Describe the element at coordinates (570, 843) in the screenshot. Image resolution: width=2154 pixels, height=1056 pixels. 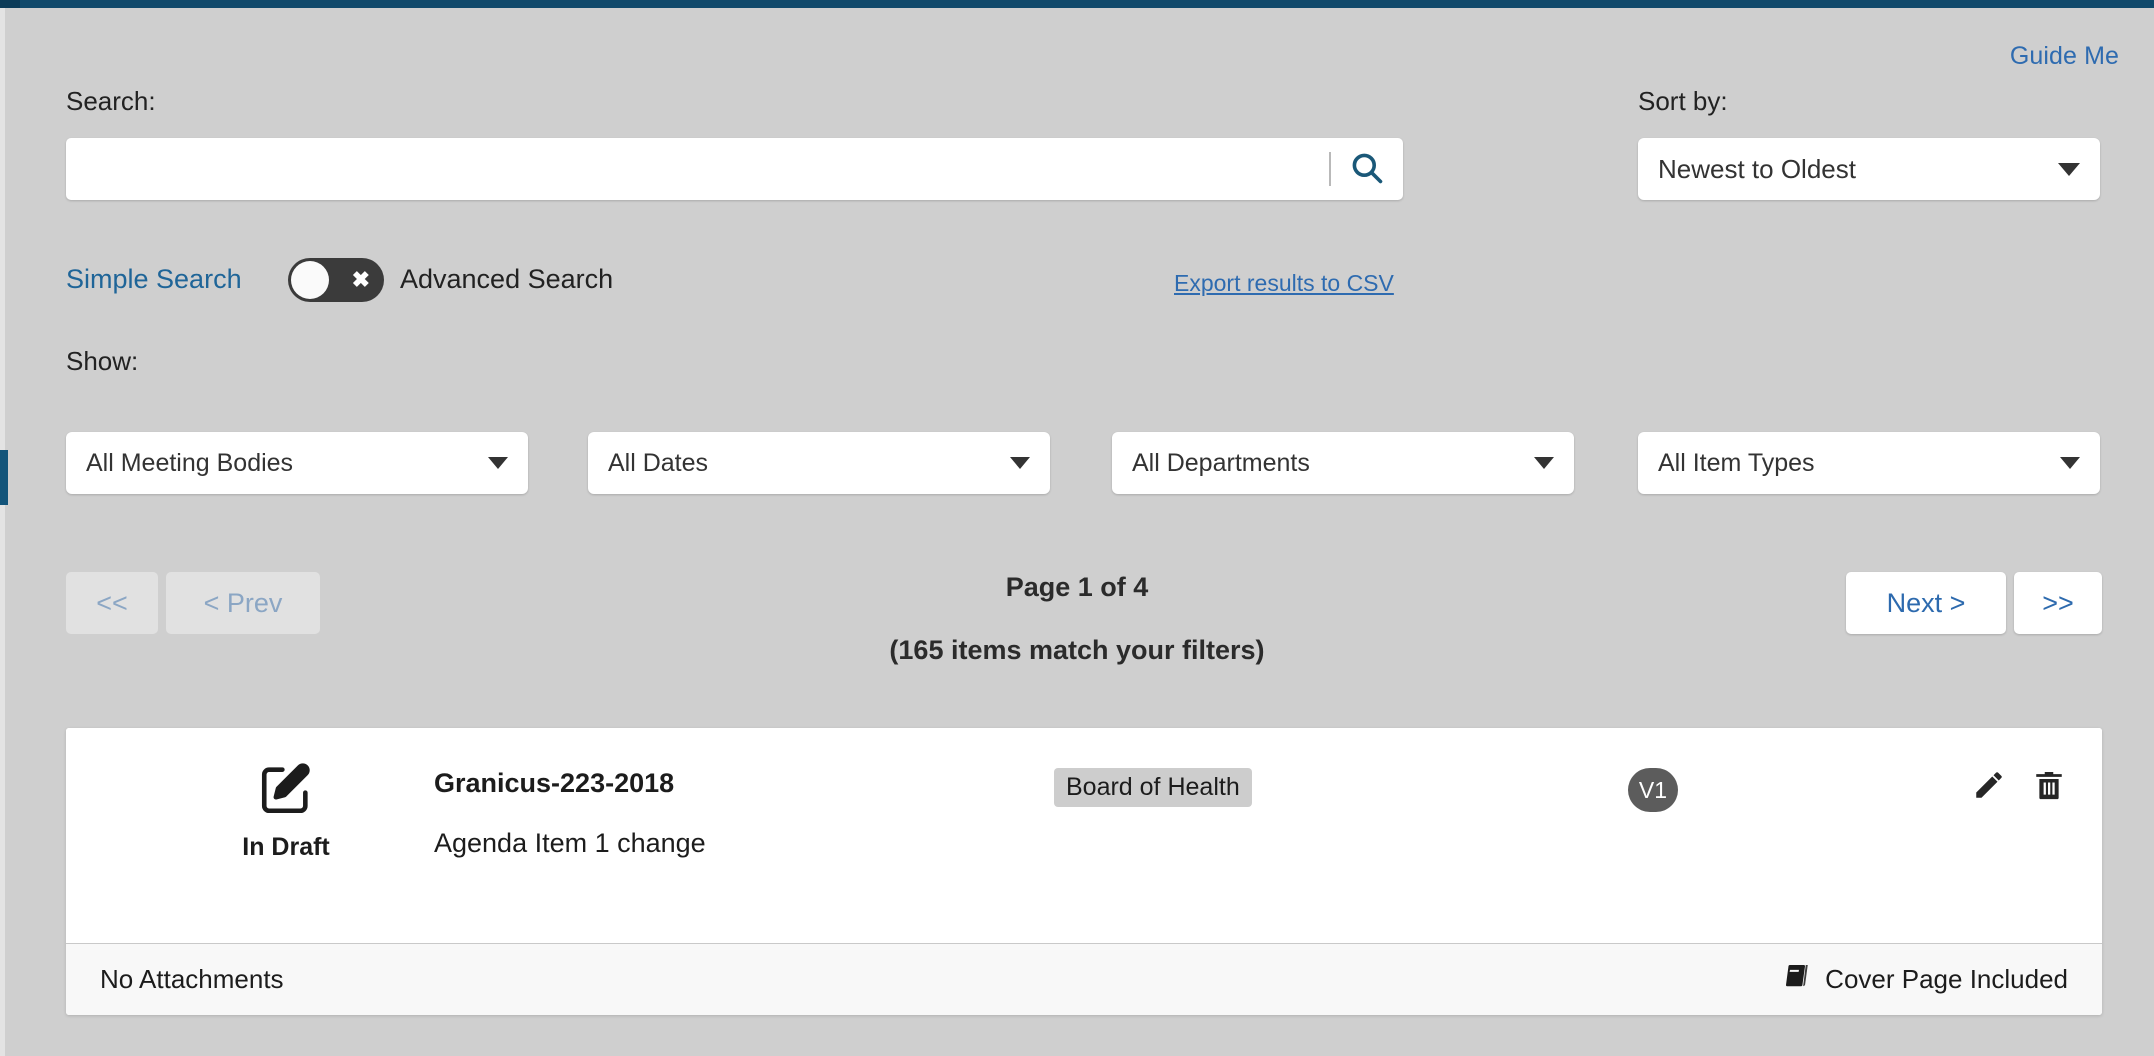
I see `item-title: Agenda Item 1 change` at that location.